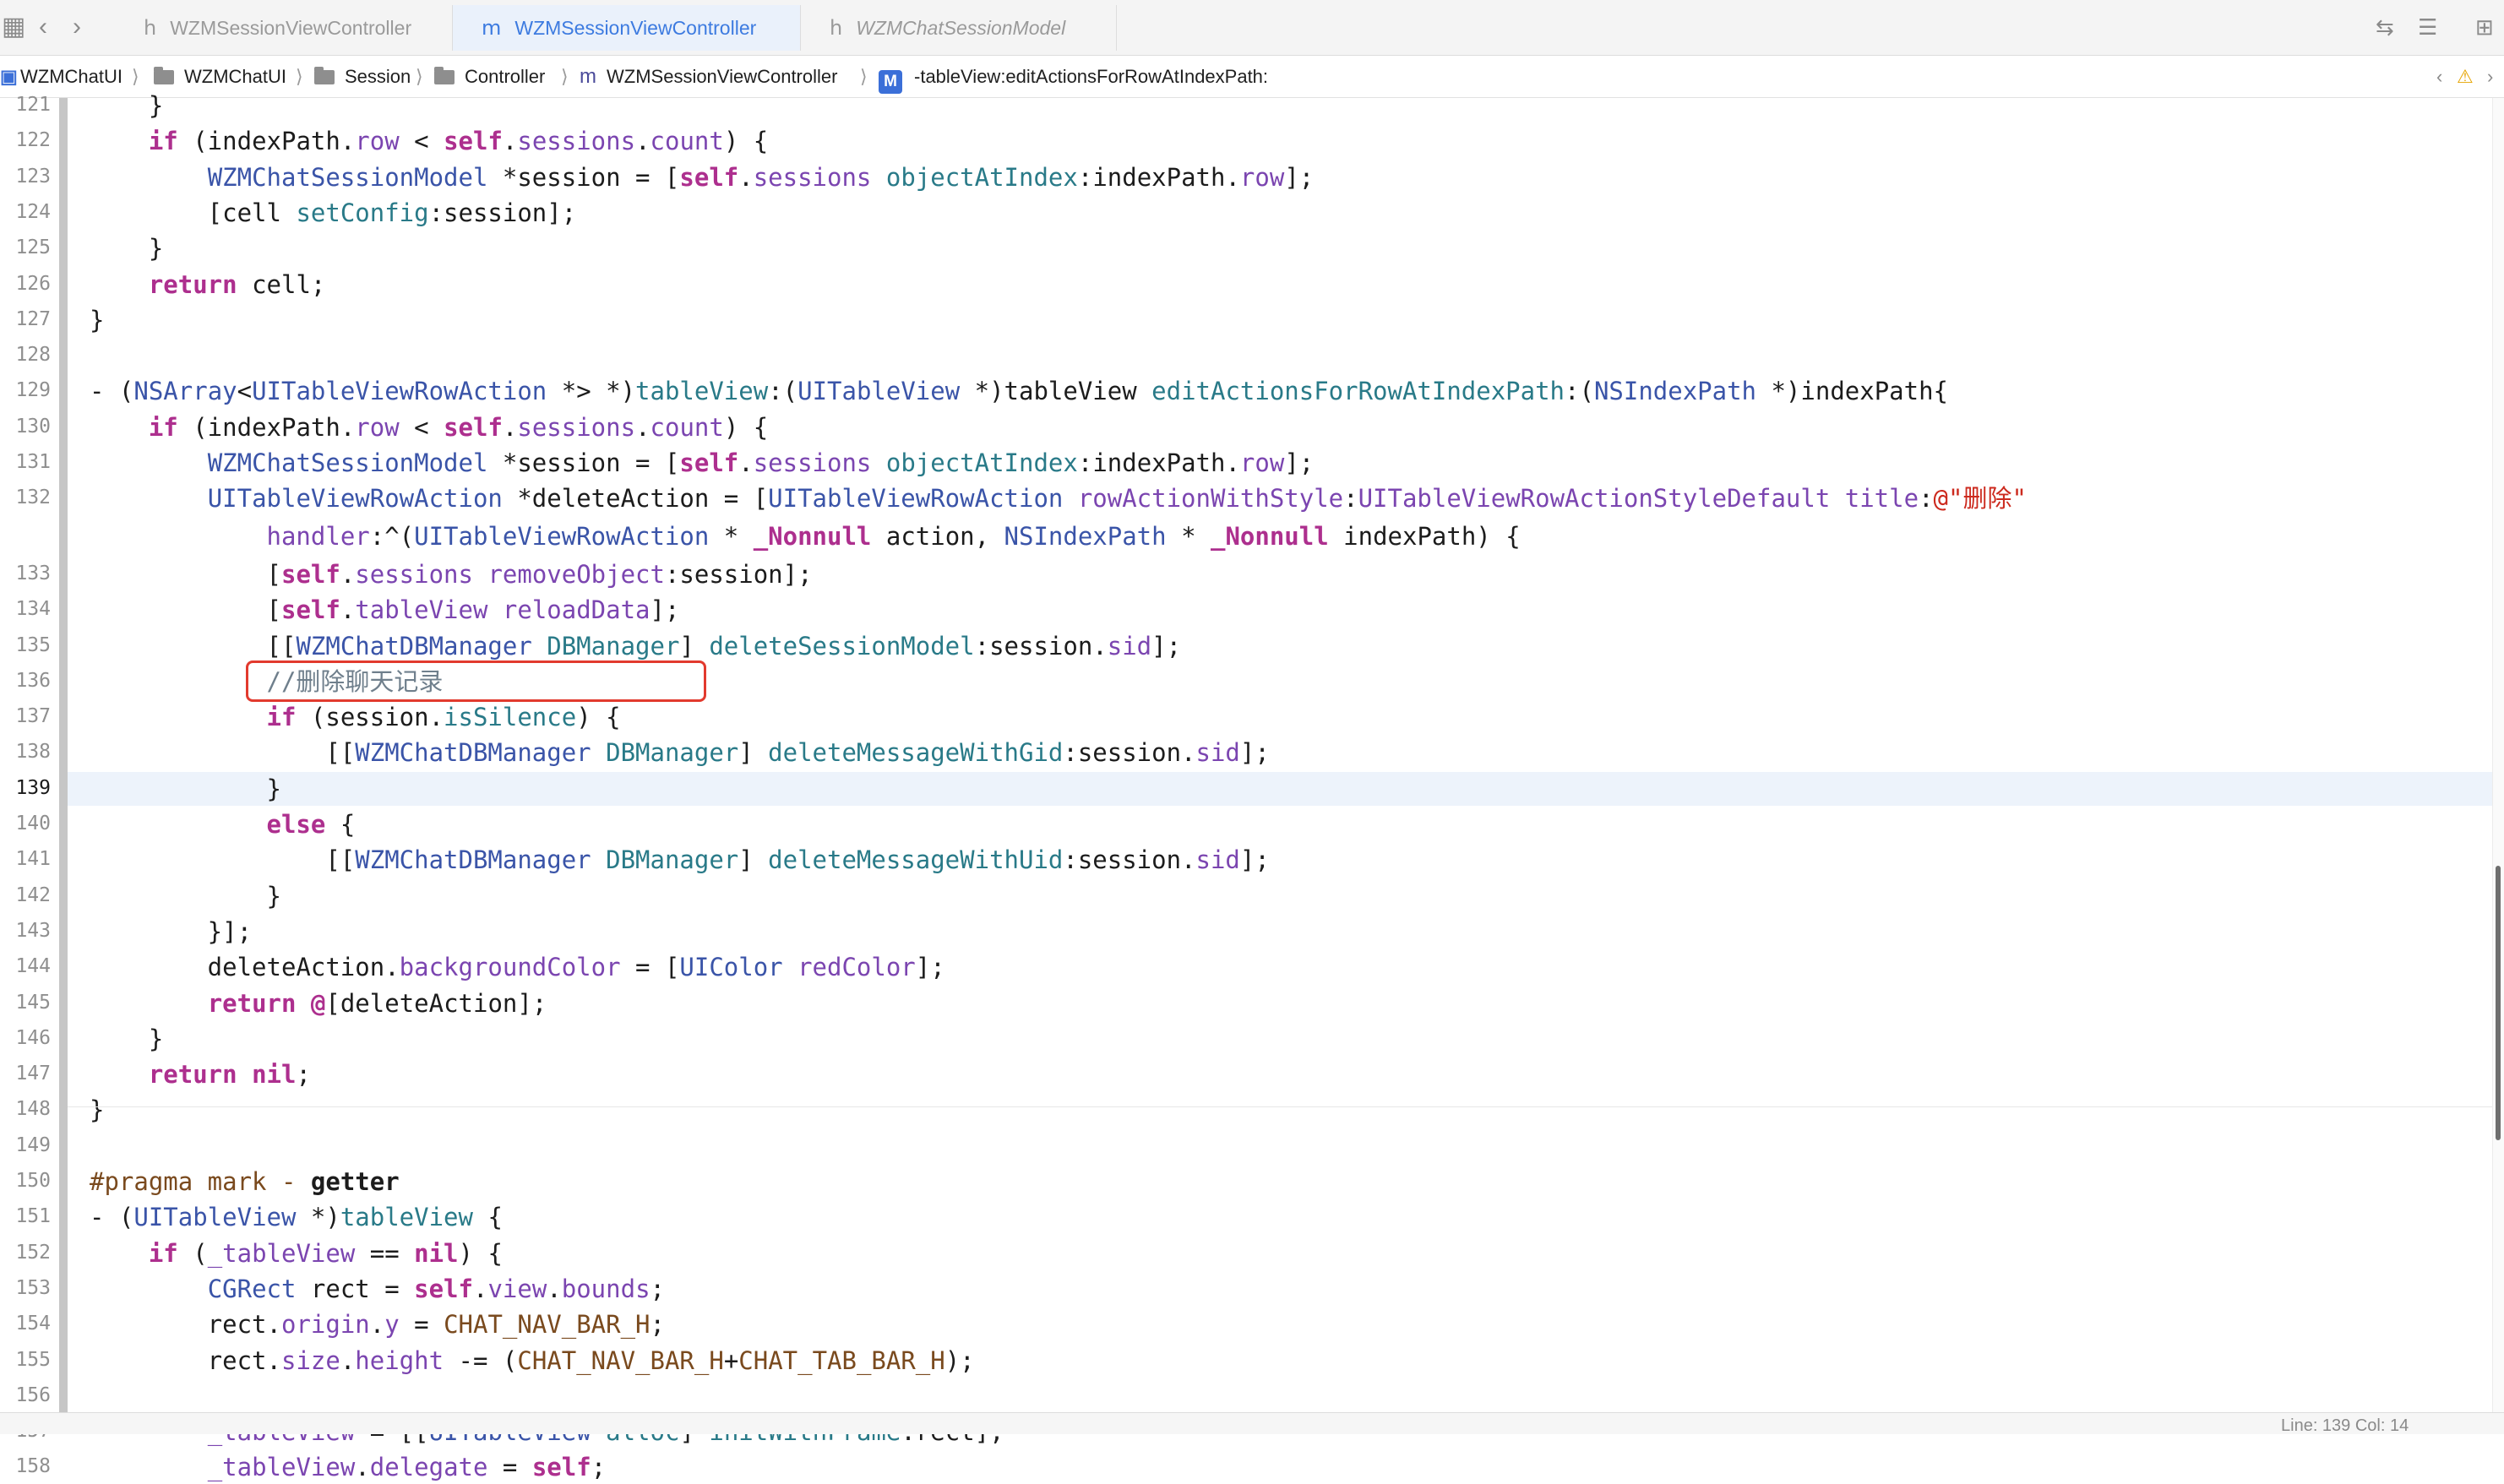 This screenshot has width=2504, height=1484. What do you see at coordinates (318, 1003) in the screenshot?
I see `code-token: @` at bounding box center [318, 1003].